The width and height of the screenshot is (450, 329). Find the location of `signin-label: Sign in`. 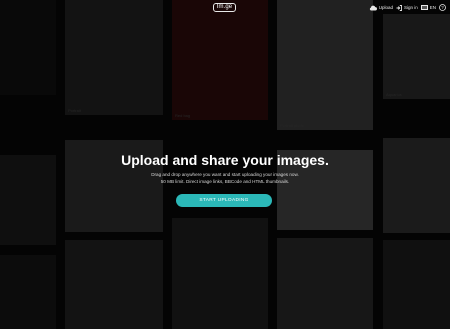

signin-label: Sign in is located at coordinates (410, 7).